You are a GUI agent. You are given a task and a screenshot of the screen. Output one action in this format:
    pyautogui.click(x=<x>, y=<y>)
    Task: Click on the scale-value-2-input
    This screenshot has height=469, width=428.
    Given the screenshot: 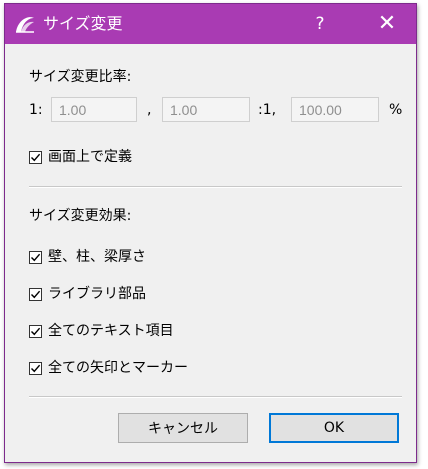 What is the action you would take?
    pyautogui.click(x=206, y=109)
    